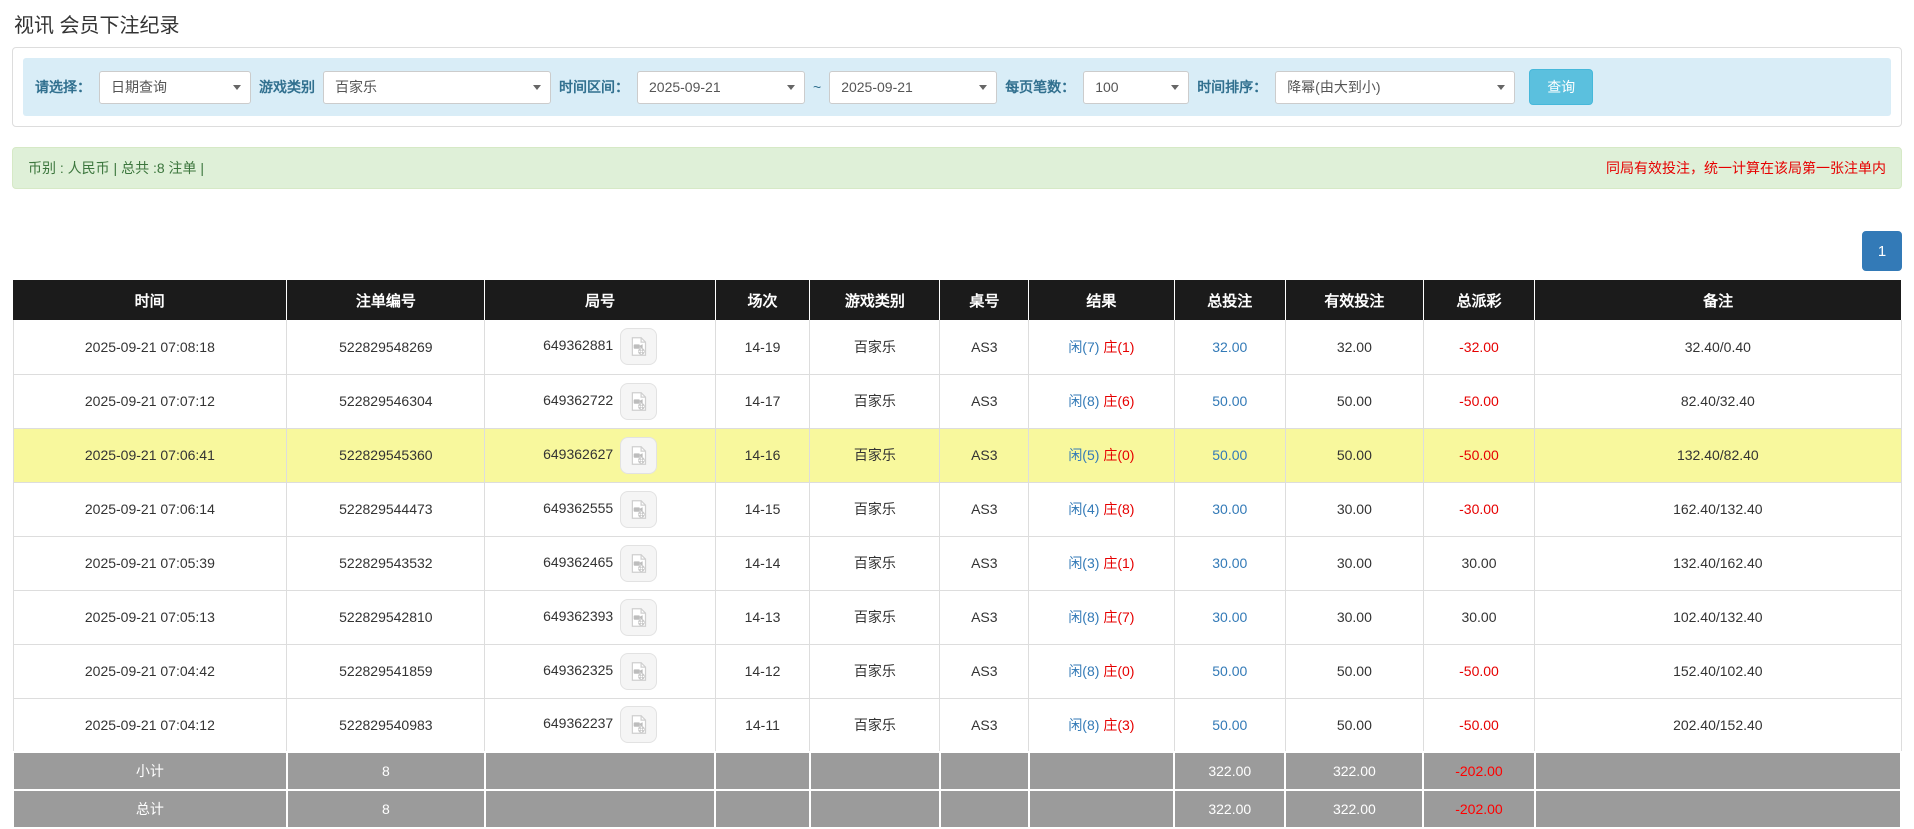 Image resolution: width=1914 pixels, height=829 pixels. Describe the element at coordinates (1479, 455) in the screenshot. I see `payout-value: -50.00` at that location.